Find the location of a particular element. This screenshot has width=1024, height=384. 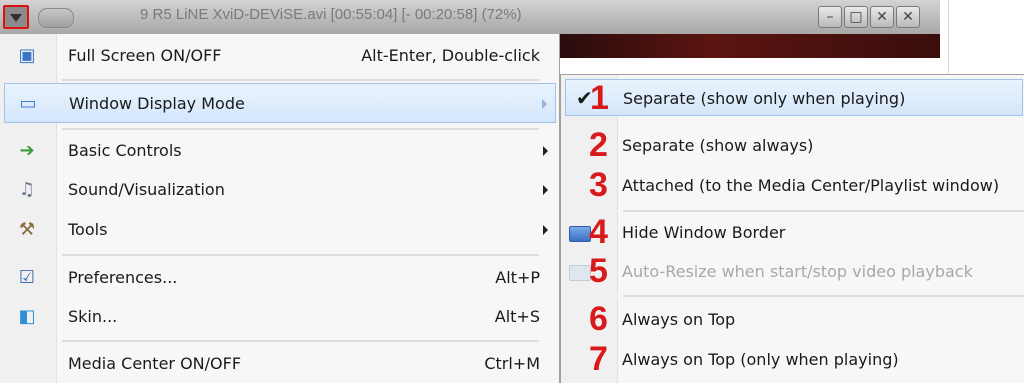

chevron-down-icon is located at coordinates (16, 18).